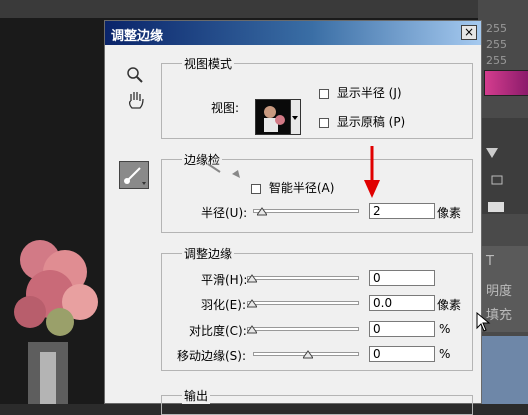 The height and width of the screenshot is (415, 528). Describe the element at coordinates (402, 278) in the screenshot. I see `smooth-input: 0` at that location.